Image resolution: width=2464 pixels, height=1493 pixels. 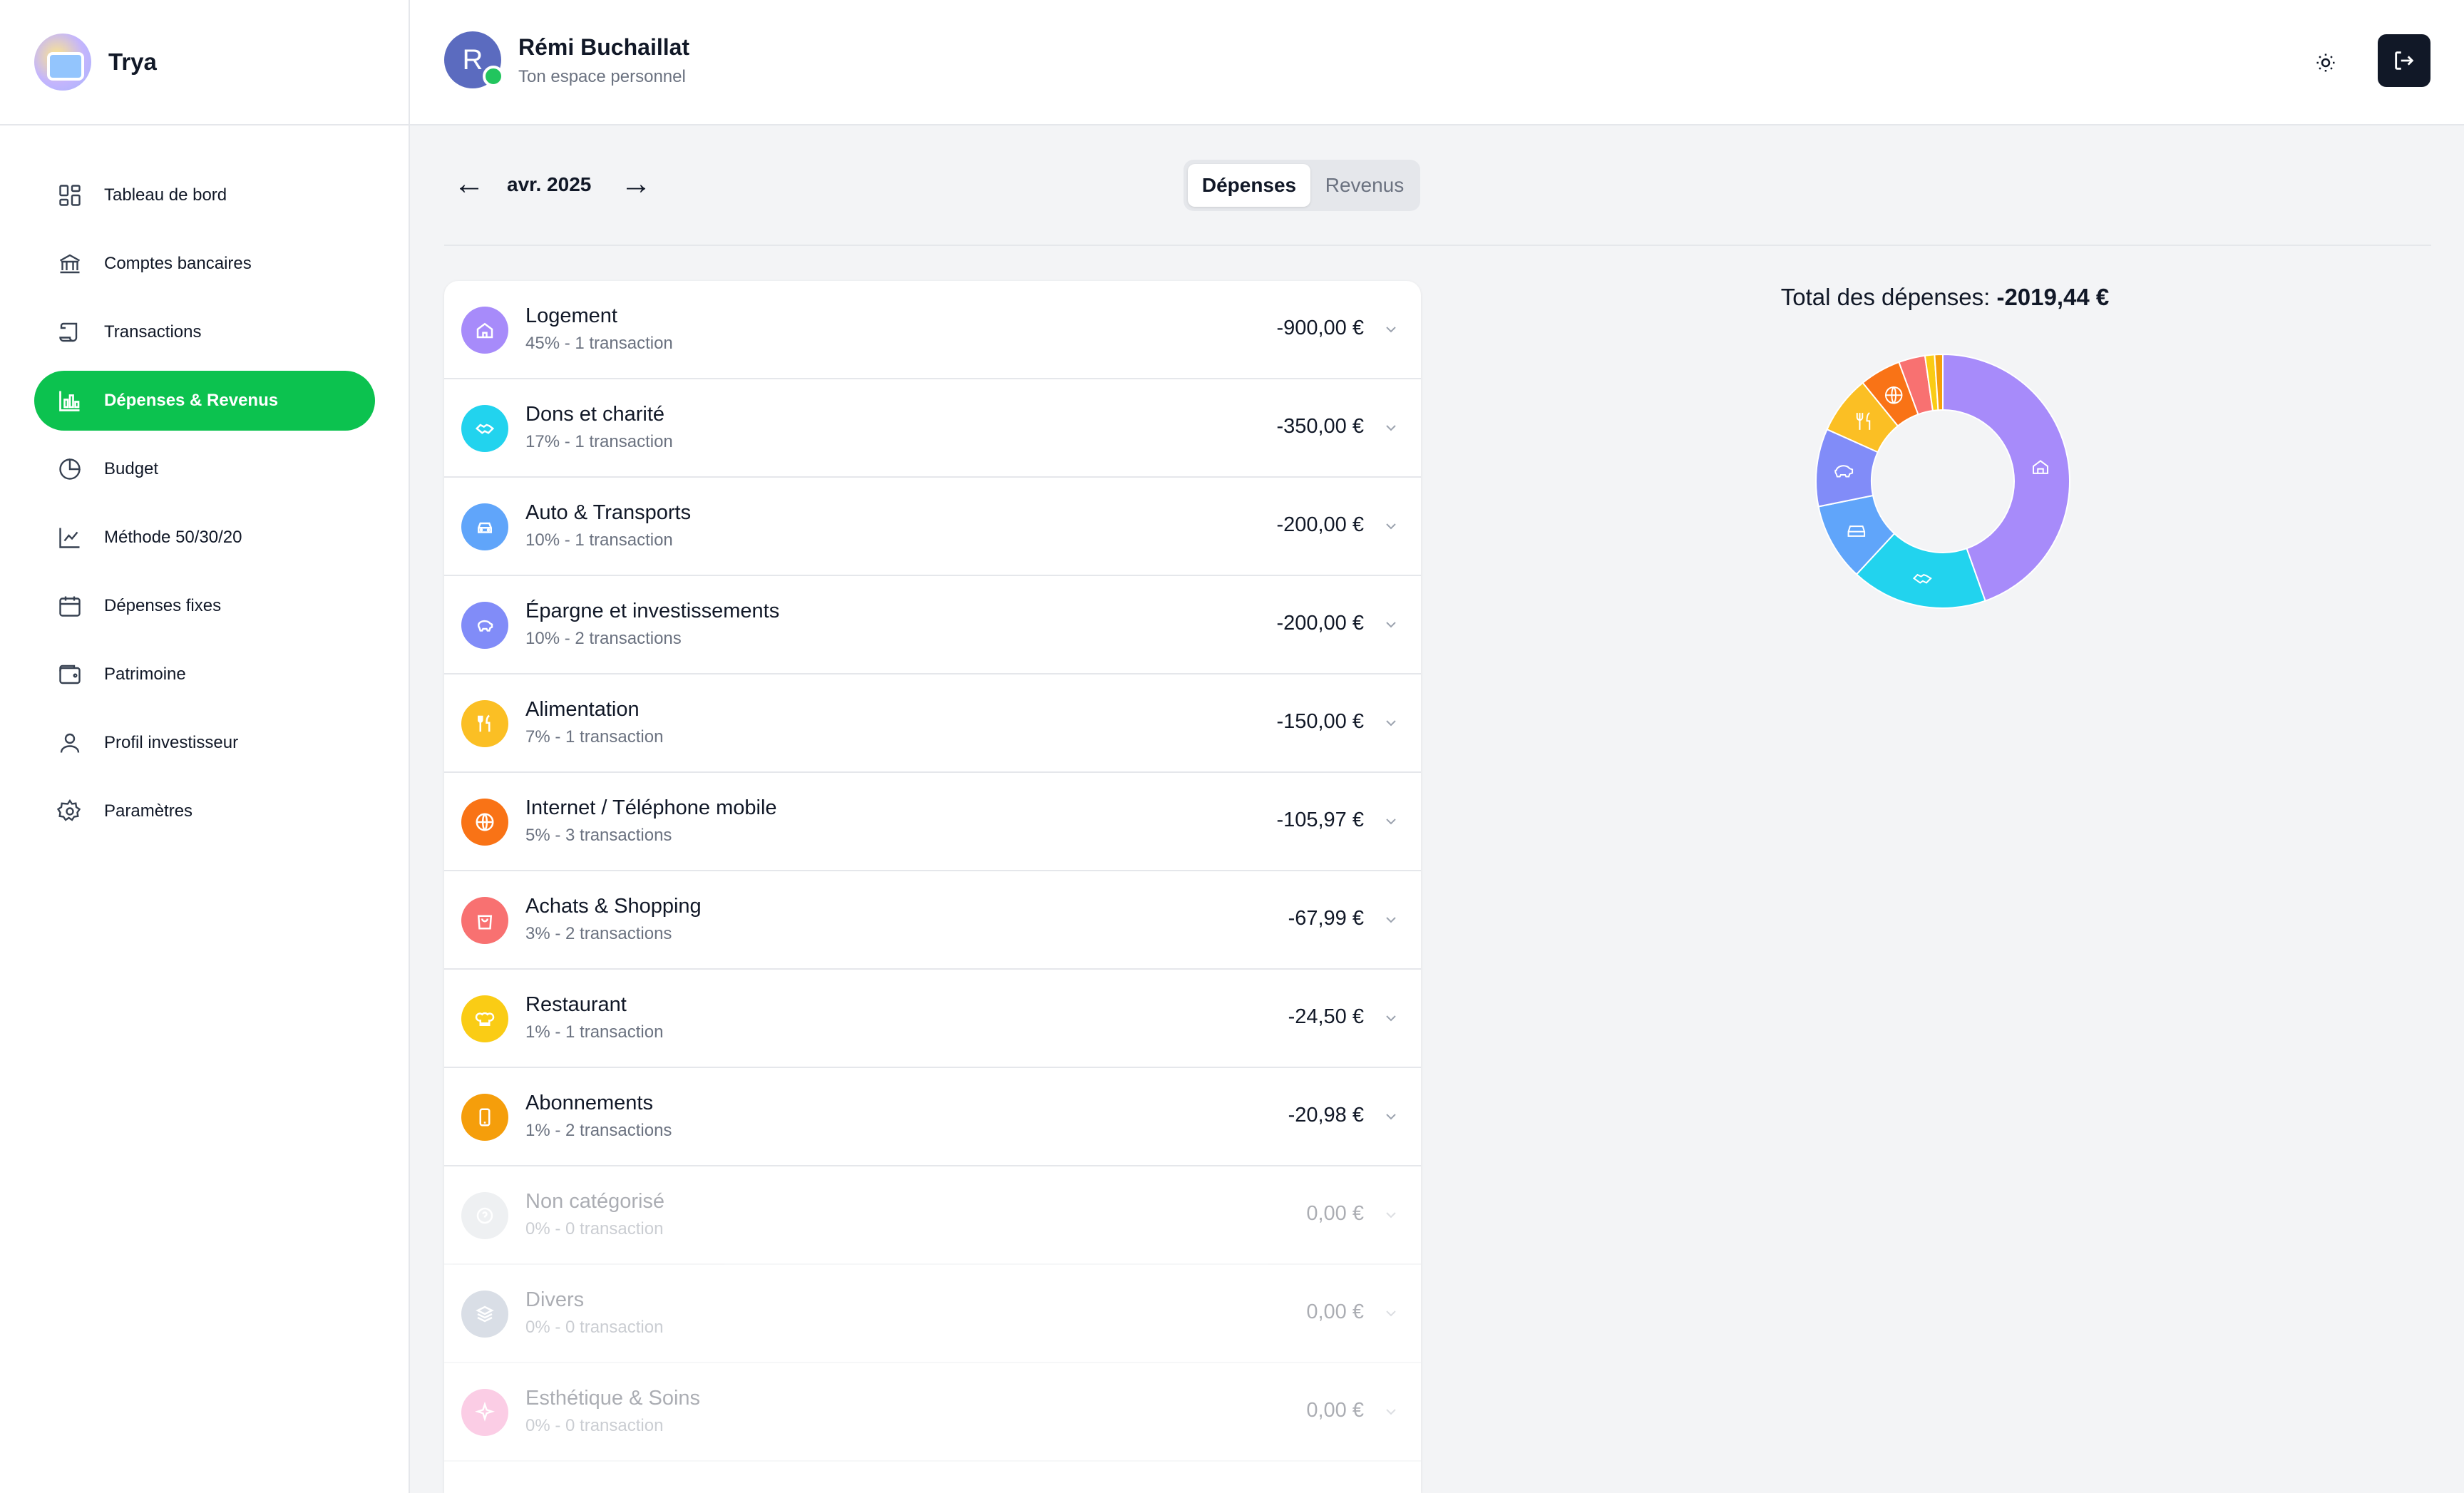 What do you see at coordinates (652, 611) in the screenshot?
I see `category-name: Épargne et investissements` at bounding box center [652, 611].